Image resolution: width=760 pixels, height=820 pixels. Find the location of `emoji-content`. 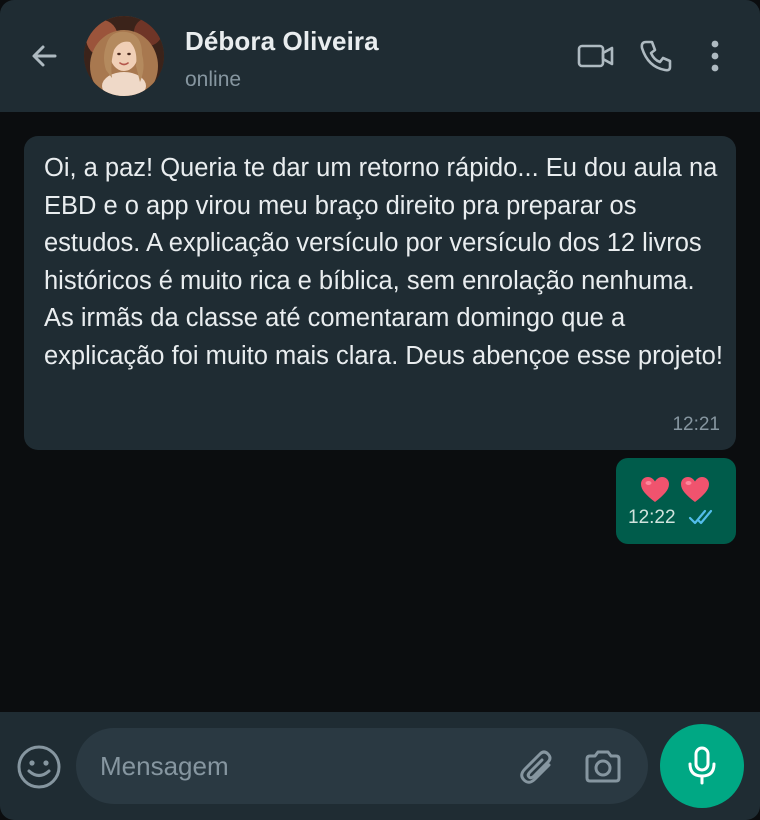

emoji-content is located at coordinates (675, 489).